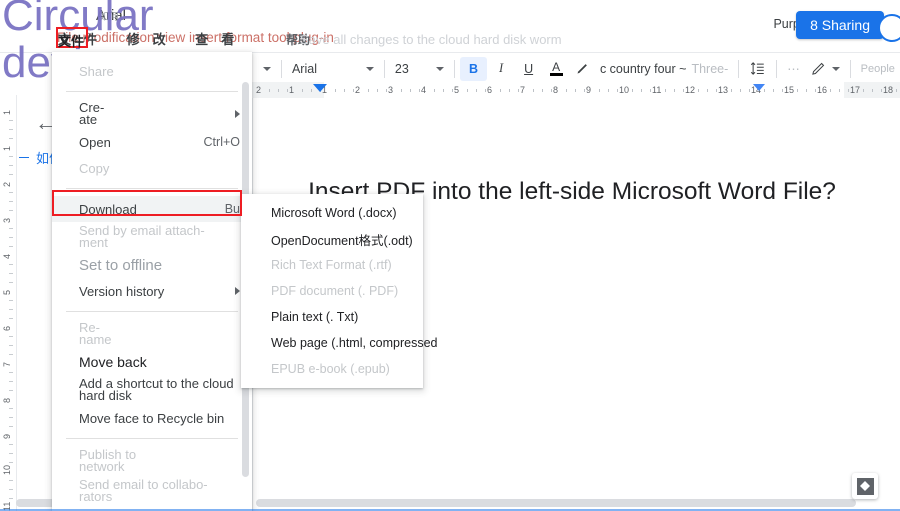  What do you see at coordinates (840, 25) in the screenshot?
I see `share-button: 8 Sharing` at bounding box center [840, 25].